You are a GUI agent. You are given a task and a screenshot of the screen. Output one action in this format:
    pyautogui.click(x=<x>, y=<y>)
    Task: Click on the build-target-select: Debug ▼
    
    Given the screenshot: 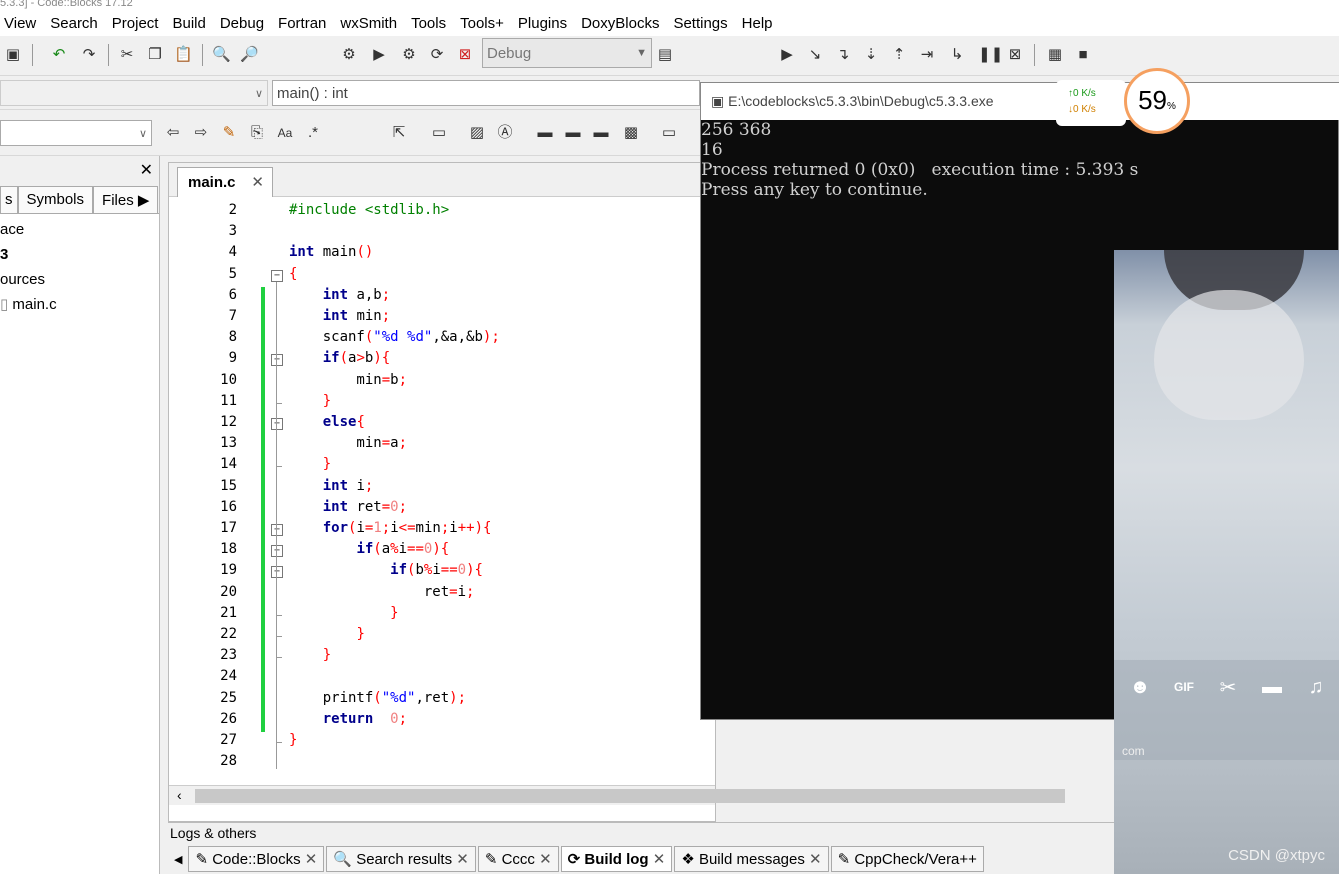 What is the action you would take?
    pyautogui.click(x=567, y=53)
    